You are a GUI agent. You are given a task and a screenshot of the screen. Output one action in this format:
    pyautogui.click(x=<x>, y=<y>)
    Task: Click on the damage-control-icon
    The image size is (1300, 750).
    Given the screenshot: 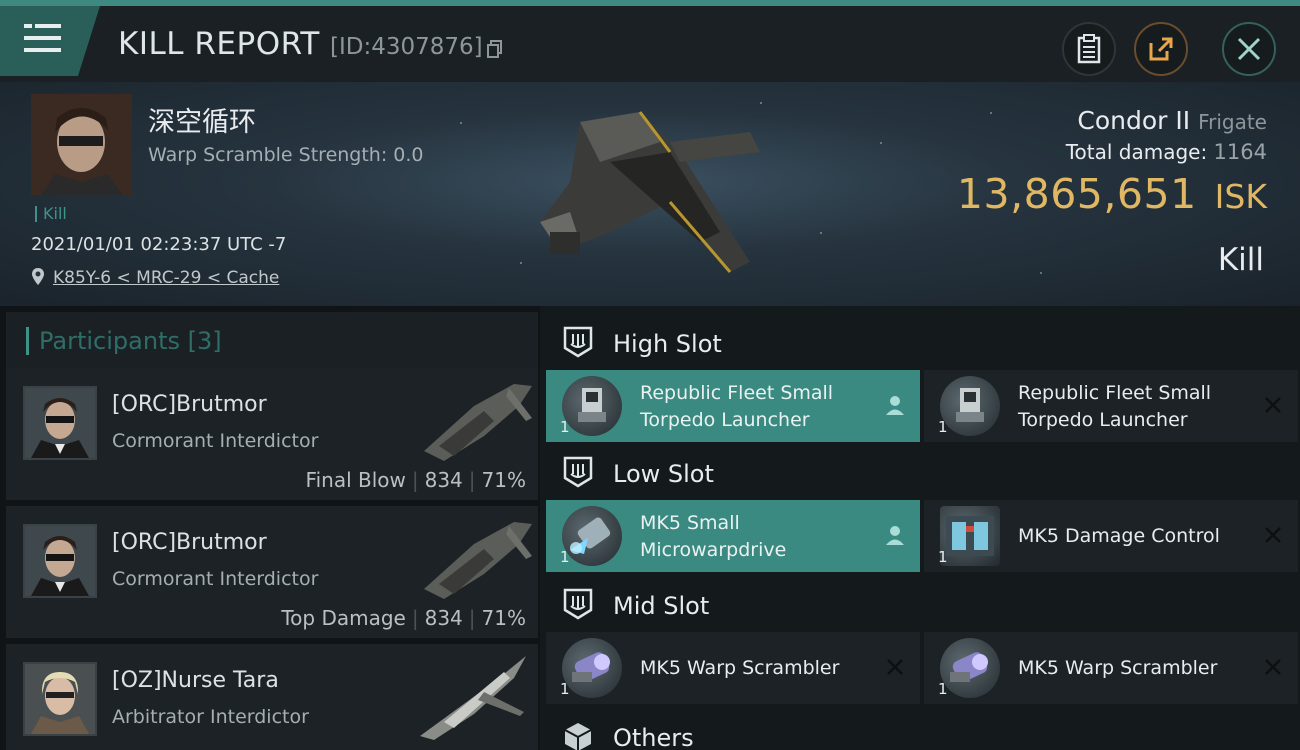 What is the action you would take?
    pyautogui.click(x=970, y=536)
    